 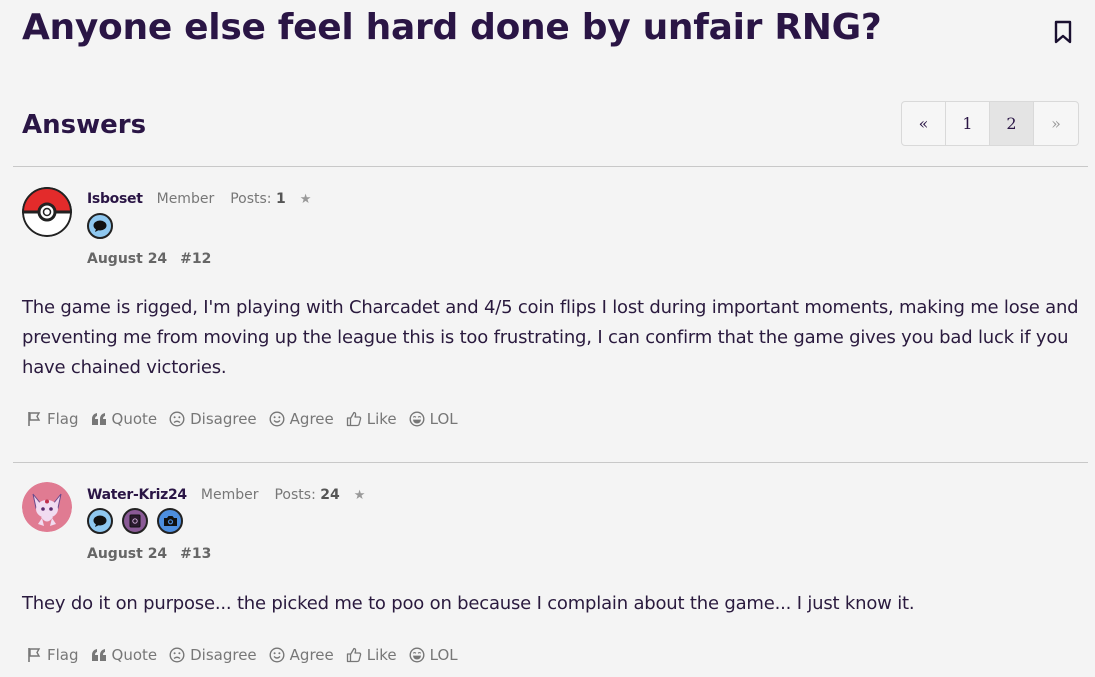 What do you see at coordinates (115, 199) in the screenshot?
I see `username: Isboset` at bounding box center [115, 199].